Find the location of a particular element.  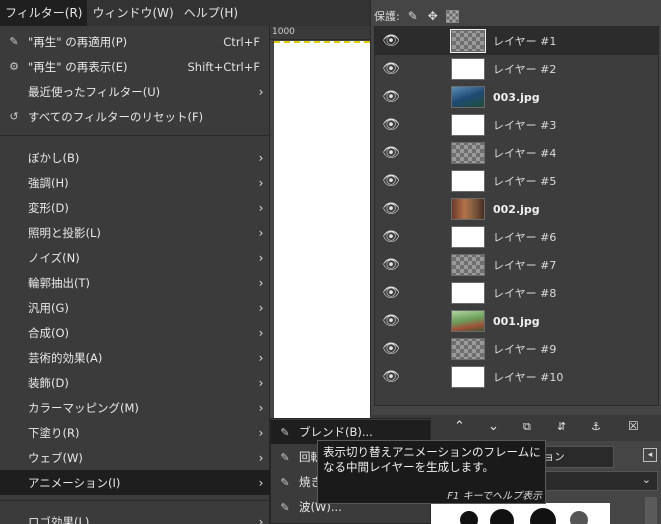

menu-item-artistic: 芸術的効果(A) › is located at coordinates (135, 357).